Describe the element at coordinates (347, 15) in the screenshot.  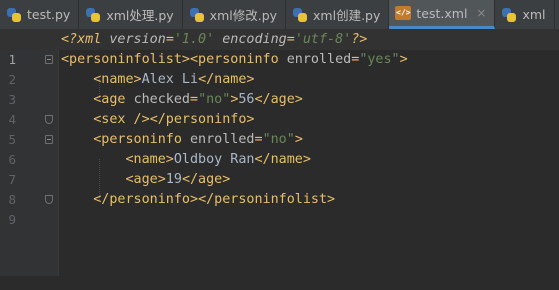
I see `tab-label: xml创建.py` at that location.